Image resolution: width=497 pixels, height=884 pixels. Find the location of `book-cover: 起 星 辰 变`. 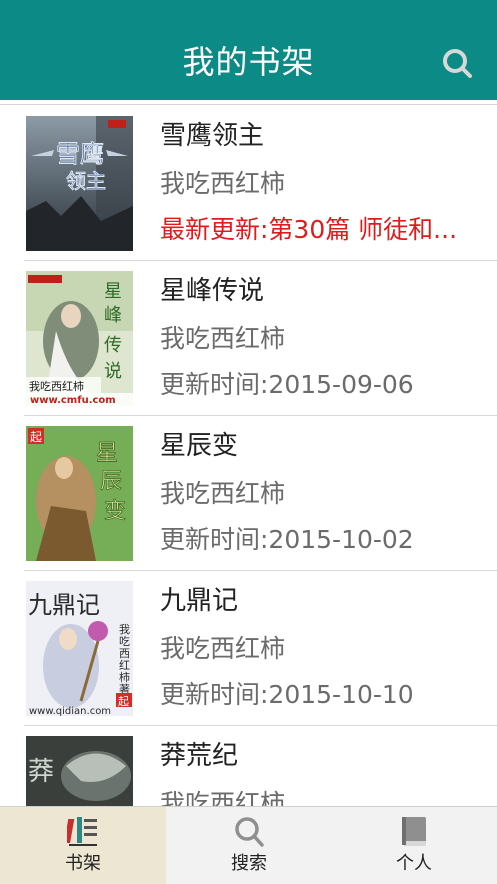

book-cover: 起 星 辰 变 is located at coordinates (79, 493).